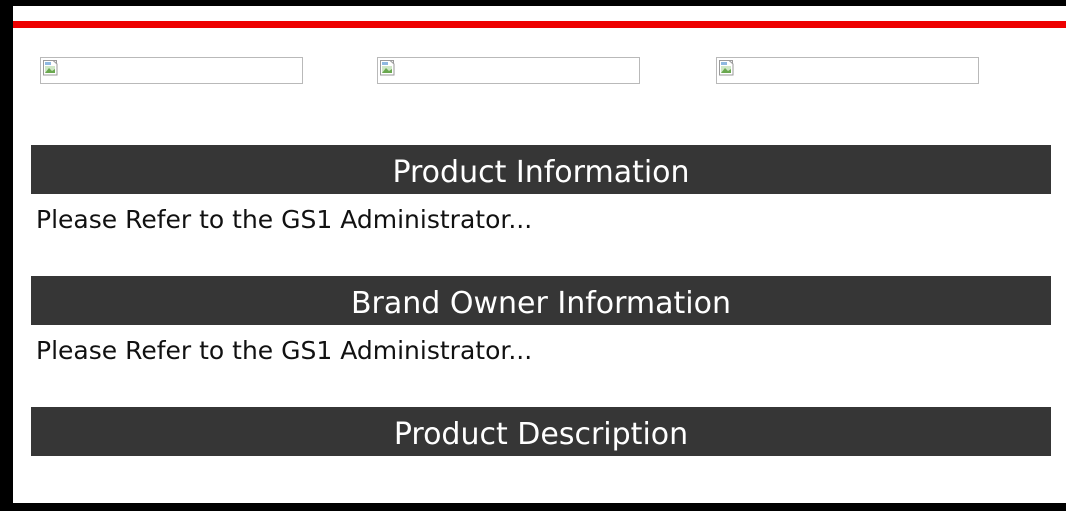 The height and width of the screenshot is (511, 1066). What do you see at coordinates (533, 3) in the screenshot?
I see `frame-top-border` at bounding box center [533, 3].